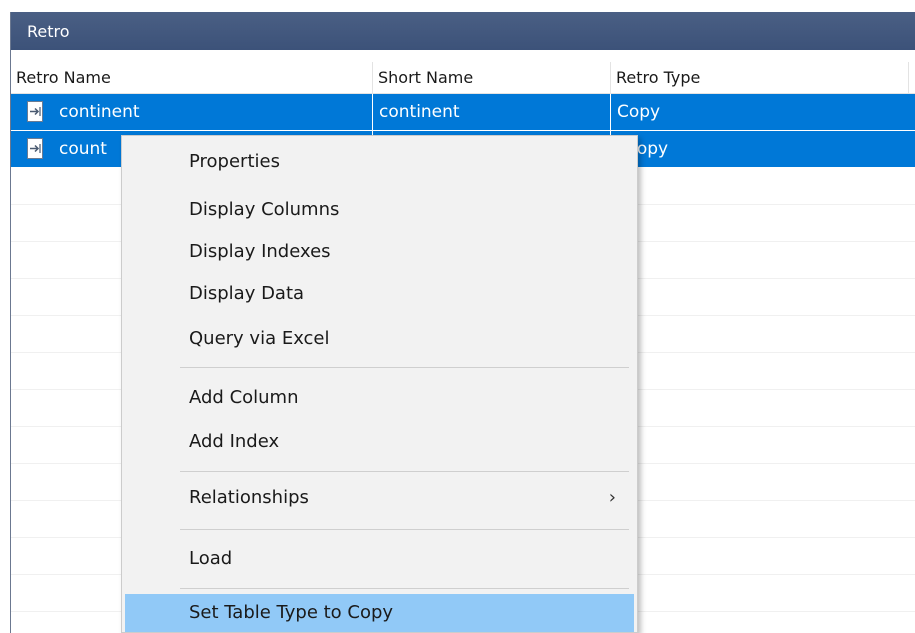 The image size is (915, 633). I want to click on menu-item-relationships: Relationships ›, so click(379, 498).